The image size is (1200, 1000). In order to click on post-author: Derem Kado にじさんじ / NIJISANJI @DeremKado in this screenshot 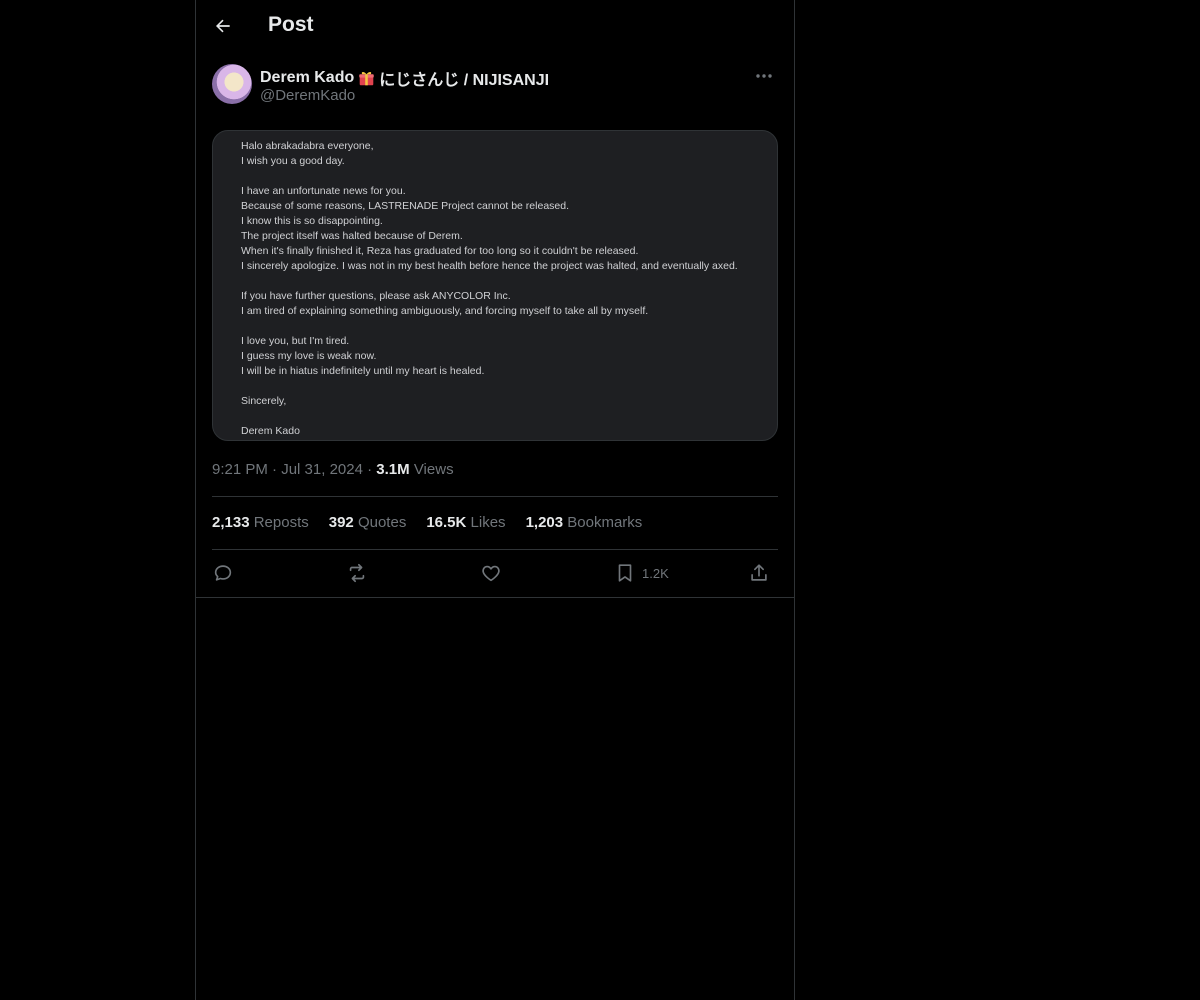, I will do `click(495, 86)`.